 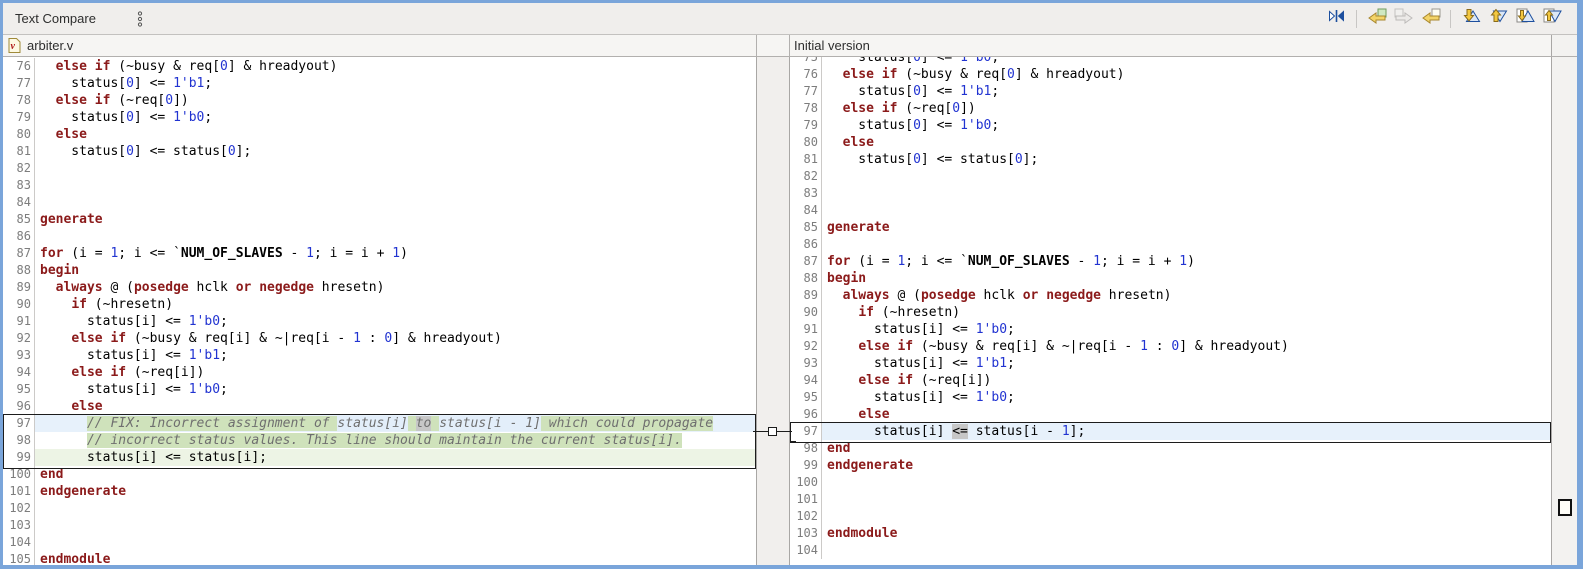 I want to click on diff-marker, so click(x=1565, y=507).